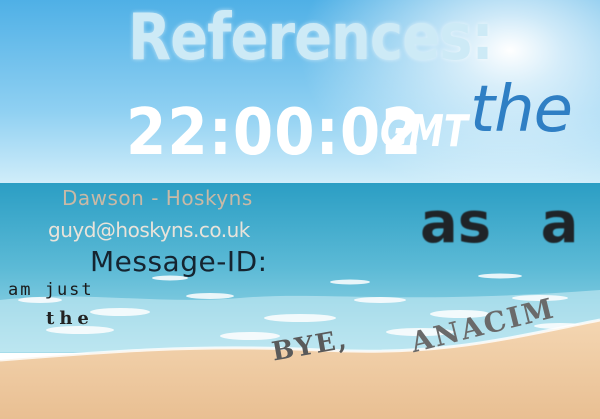 The image size is (600, 419). I want to click on sender-name: Dawson - Hoskyns, so click(157, 198).